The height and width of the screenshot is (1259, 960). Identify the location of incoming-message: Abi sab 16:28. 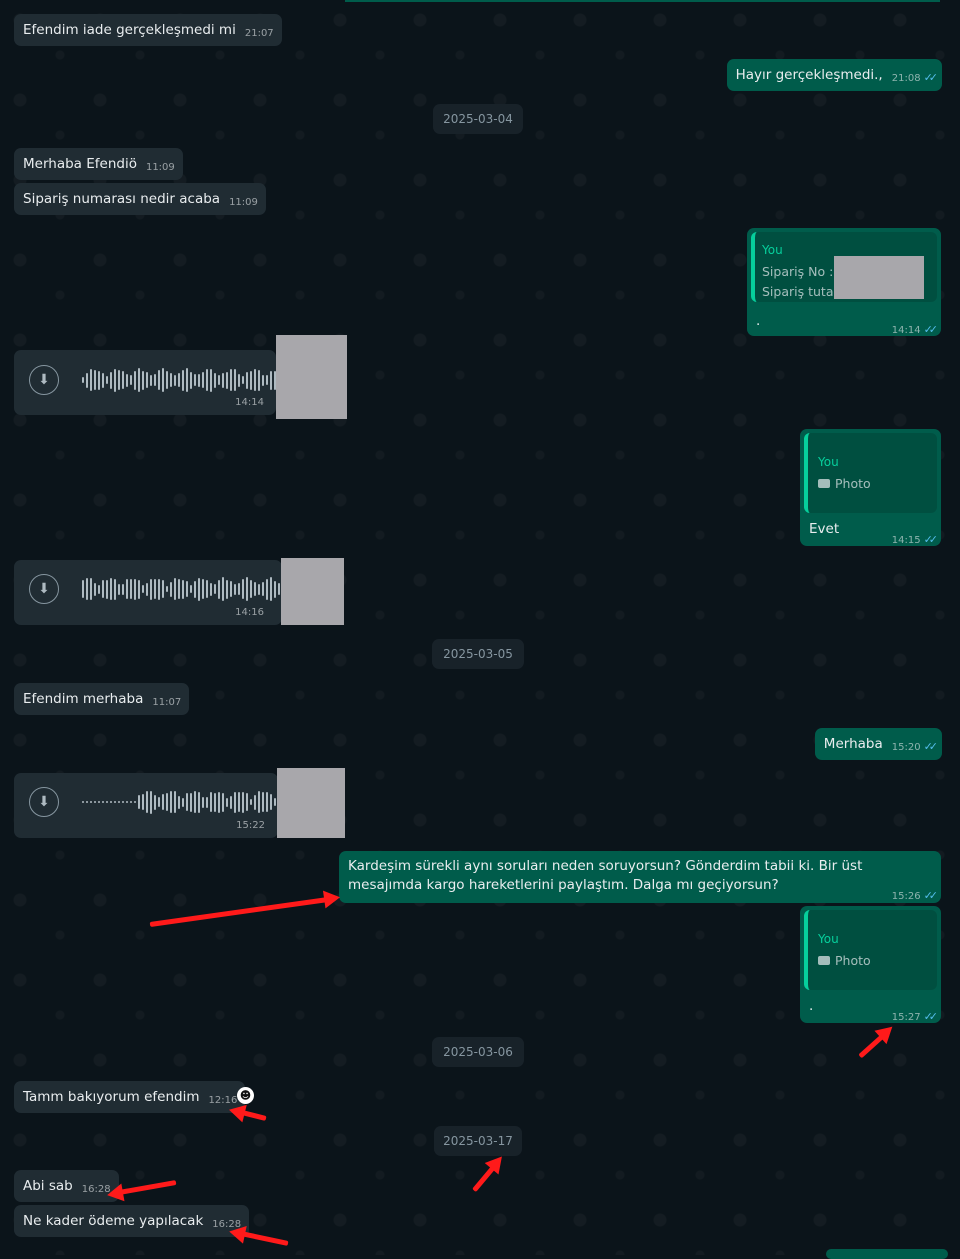
(66, 1186).